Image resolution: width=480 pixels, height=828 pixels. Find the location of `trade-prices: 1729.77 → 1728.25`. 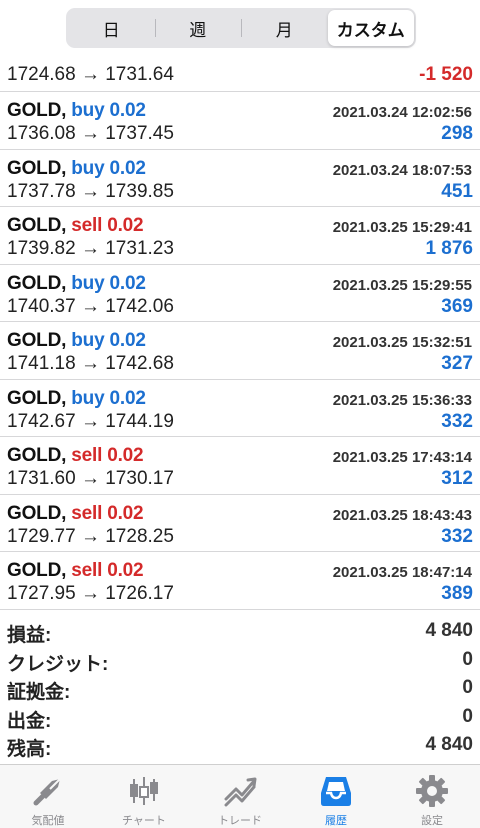

trade-prices: 1729.77 → 1728.25 is located at coordinates (90, 536).